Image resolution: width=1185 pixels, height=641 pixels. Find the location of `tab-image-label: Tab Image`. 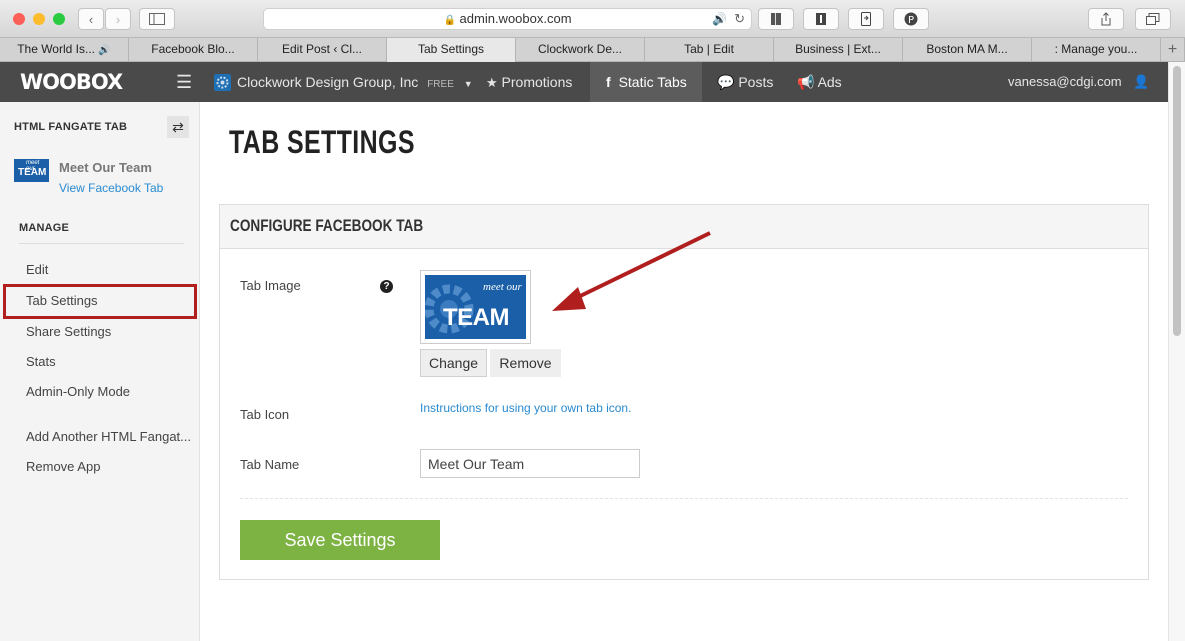

tab-image-label: Tab Image is located at coordinates (270, 285).